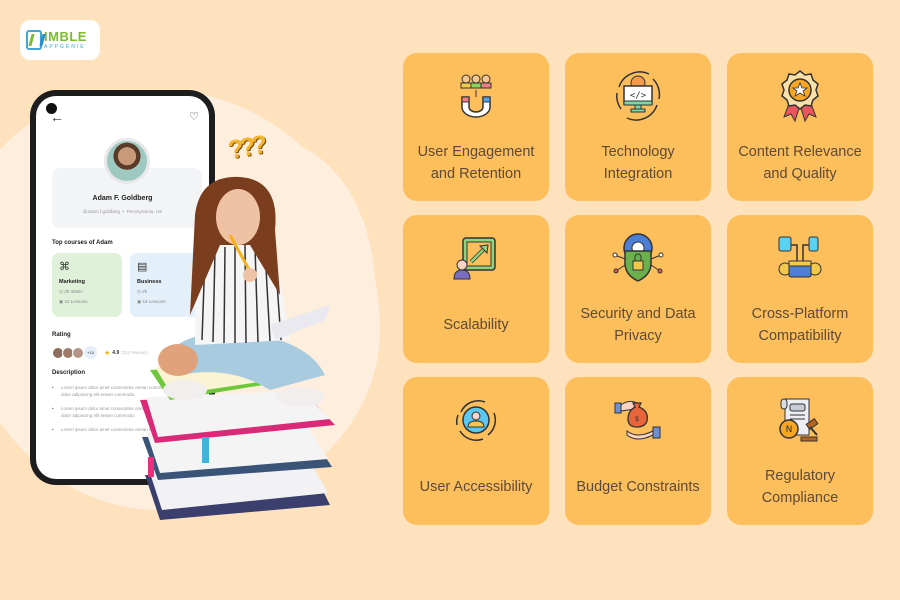 The image size is (900, 600). Describe the element at coordinates (800, 420) in the screenshot. I see `gavel-document-icon: N` at that location.